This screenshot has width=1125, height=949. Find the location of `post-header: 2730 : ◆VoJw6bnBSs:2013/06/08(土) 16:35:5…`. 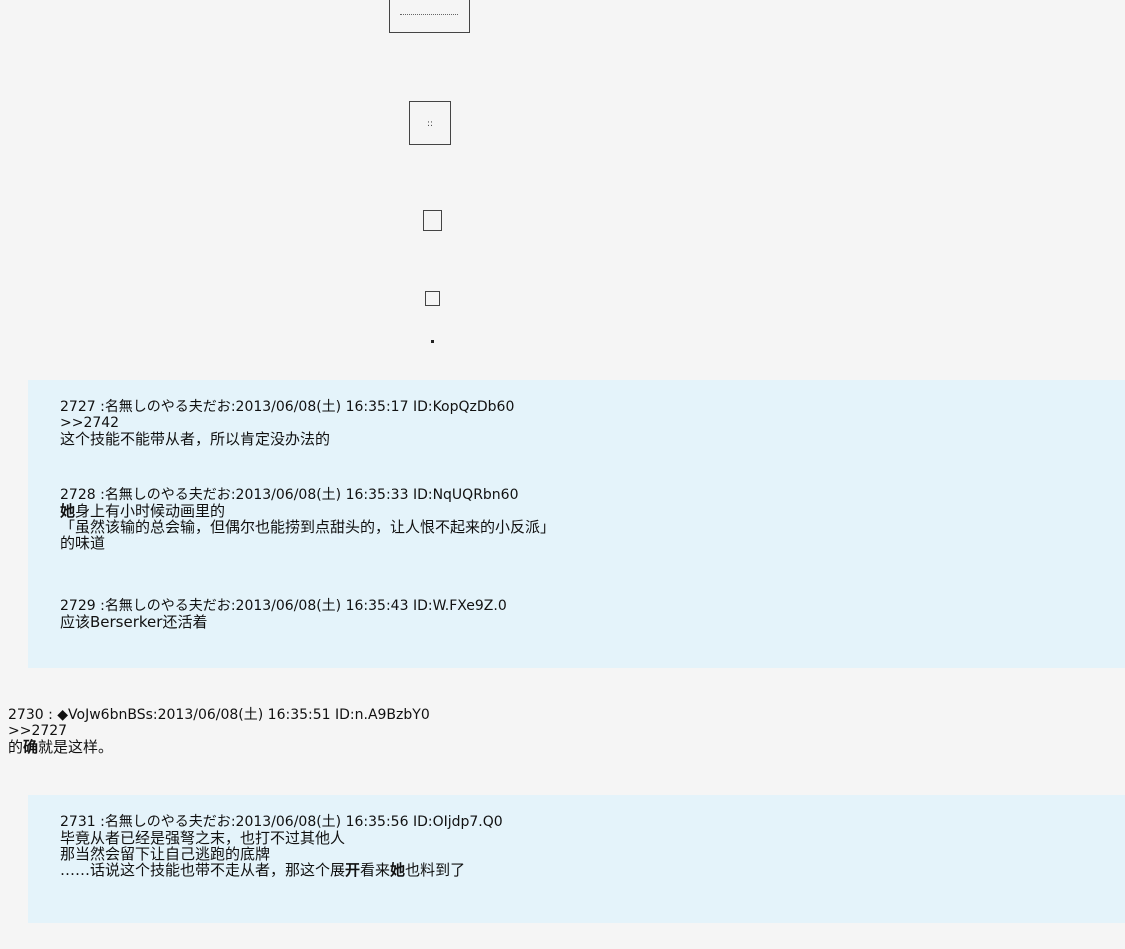

post-header: 2730 : ◆VoJw6bnBSs:2013/06/08(土) 16:35:5… is located at coordinates (219, 715).